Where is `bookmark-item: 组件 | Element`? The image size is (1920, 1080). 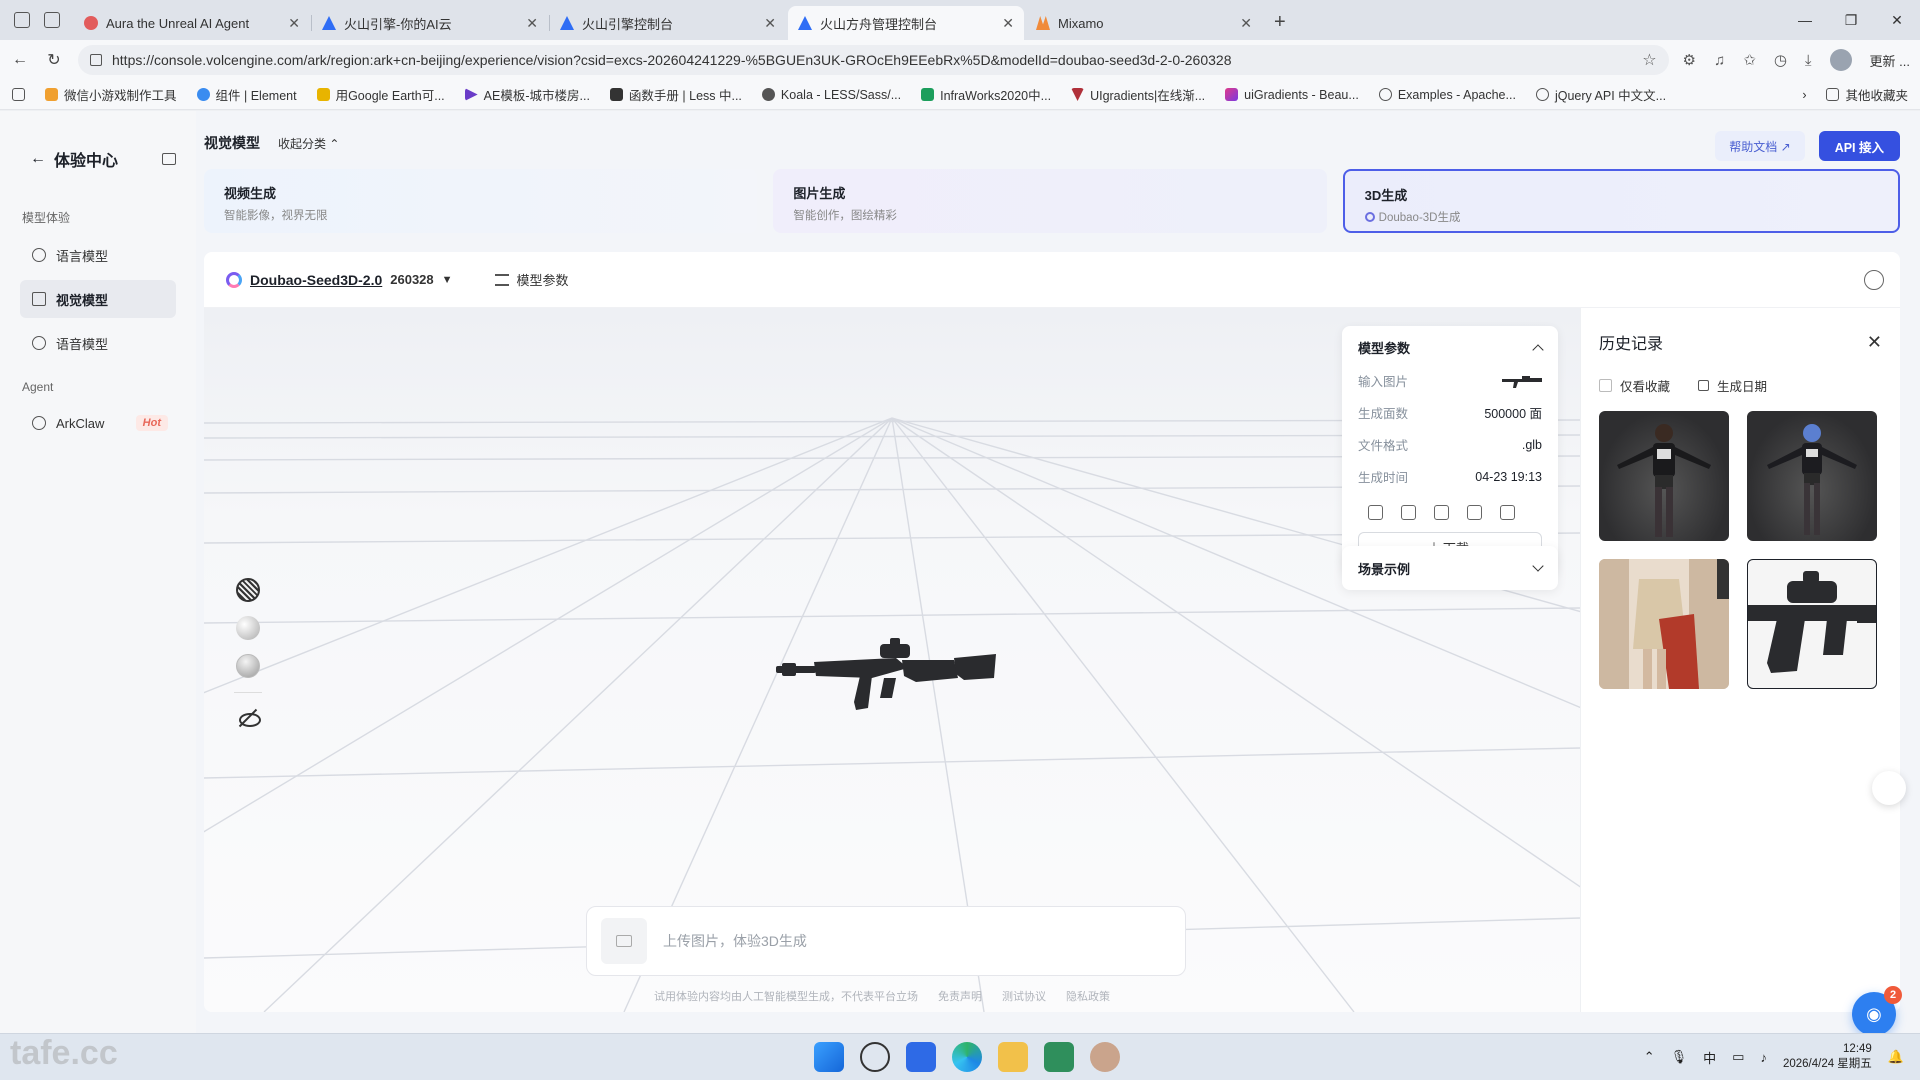 bookmark-item: 组件 | Element is located at coordinates (246, 94).